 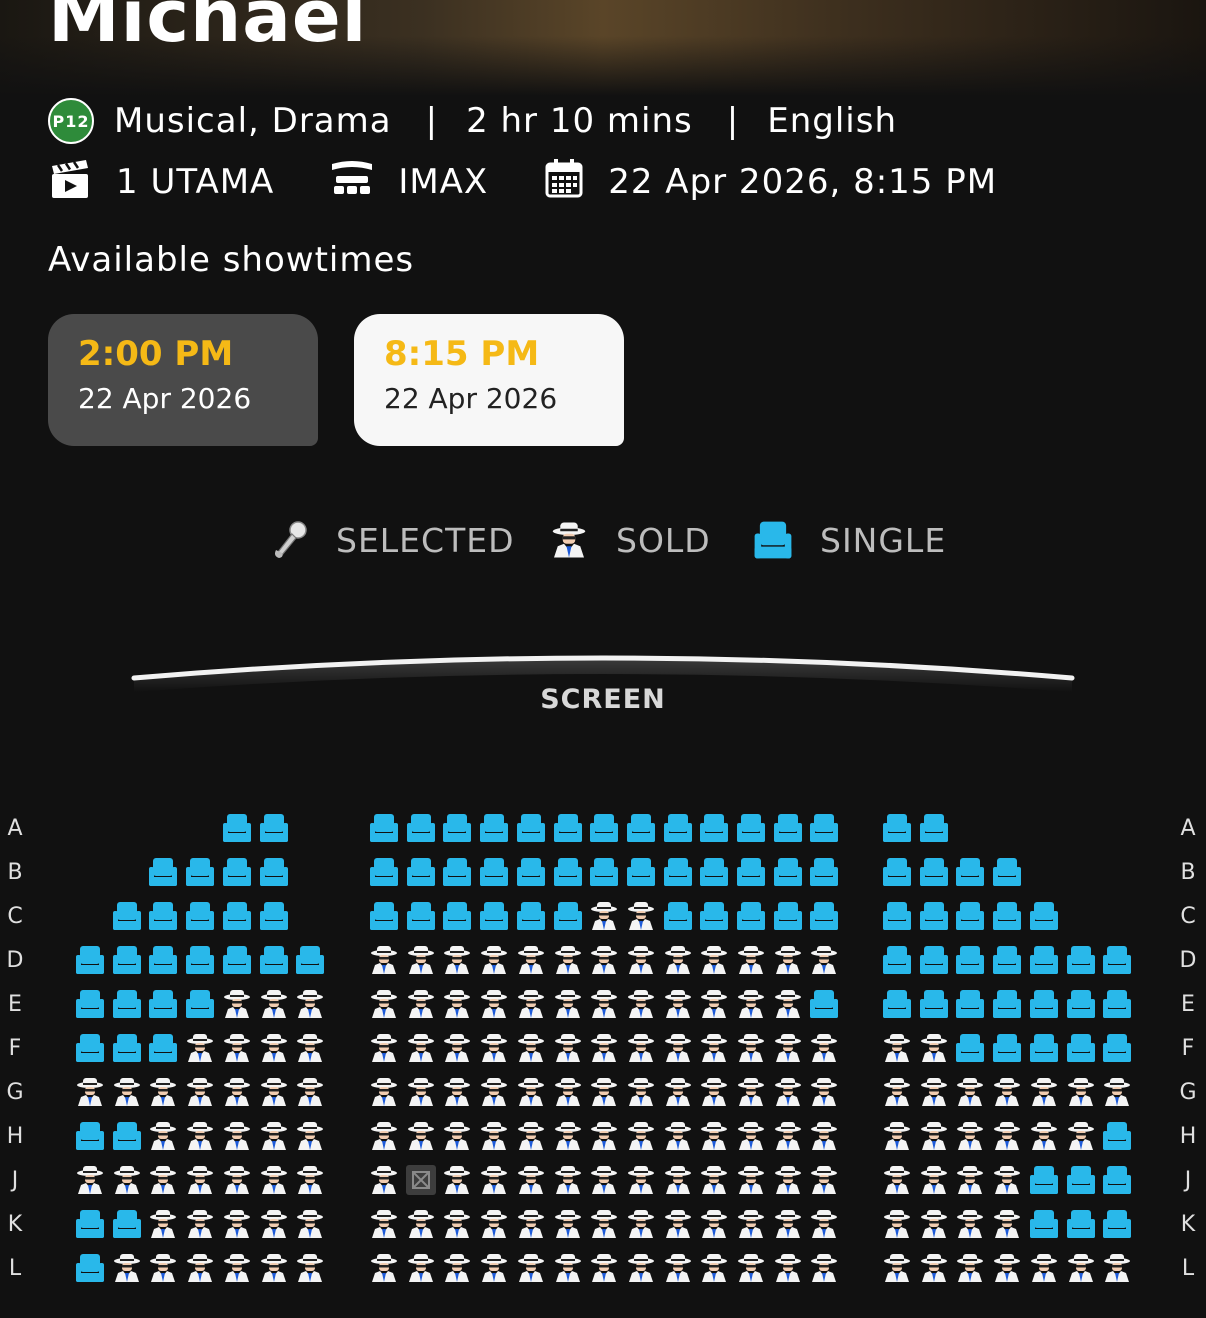 I want to click on showtime-card-2pm: 2:00 PM 22 Apr 2026, so click(x=183, y=380).